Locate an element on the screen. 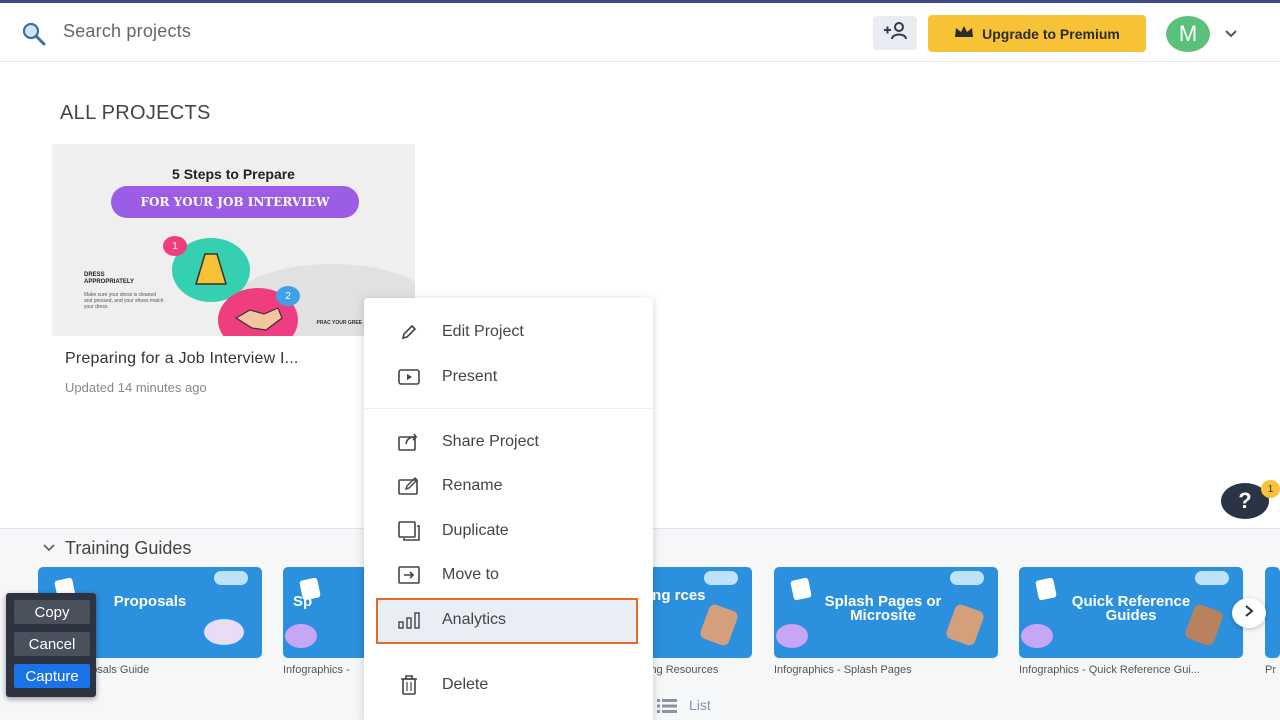 This screenshot has height=720, width=1280. page-title: ALL PROJECTS is located at coordinates (135, 113).